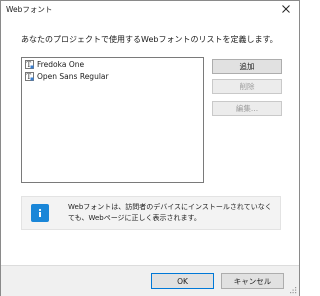  What do you see at coordinates (73, 76) in the screenshot?
I see `list-item-label: Open Sans Regular` at bounding box center [73, 76].